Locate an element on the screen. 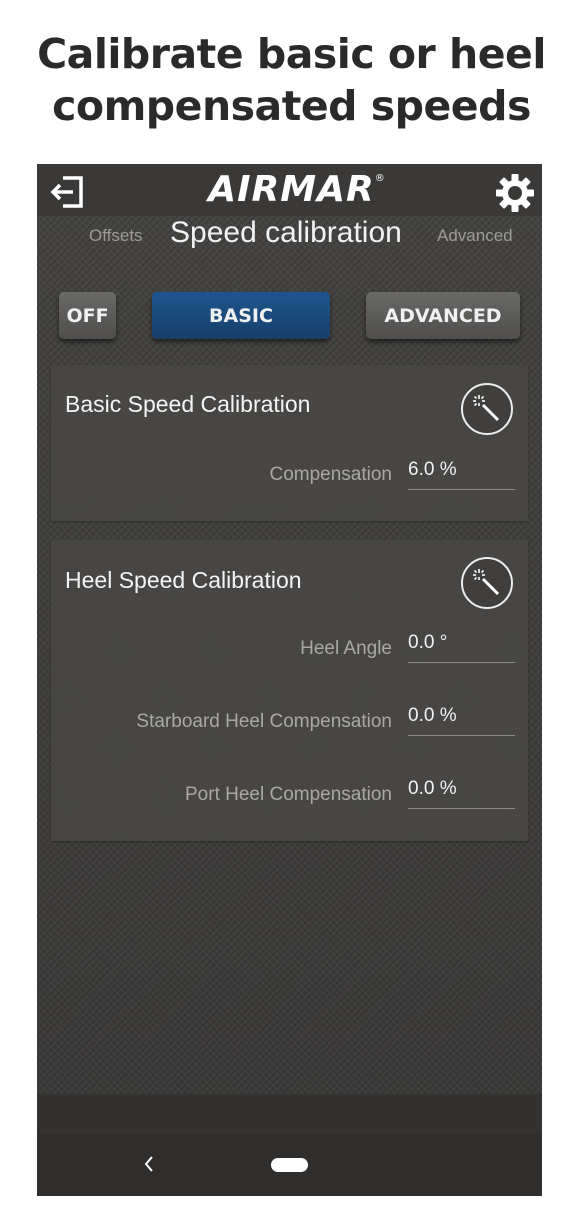  page-title: Speed calibration is located at coordinates (286, 232).